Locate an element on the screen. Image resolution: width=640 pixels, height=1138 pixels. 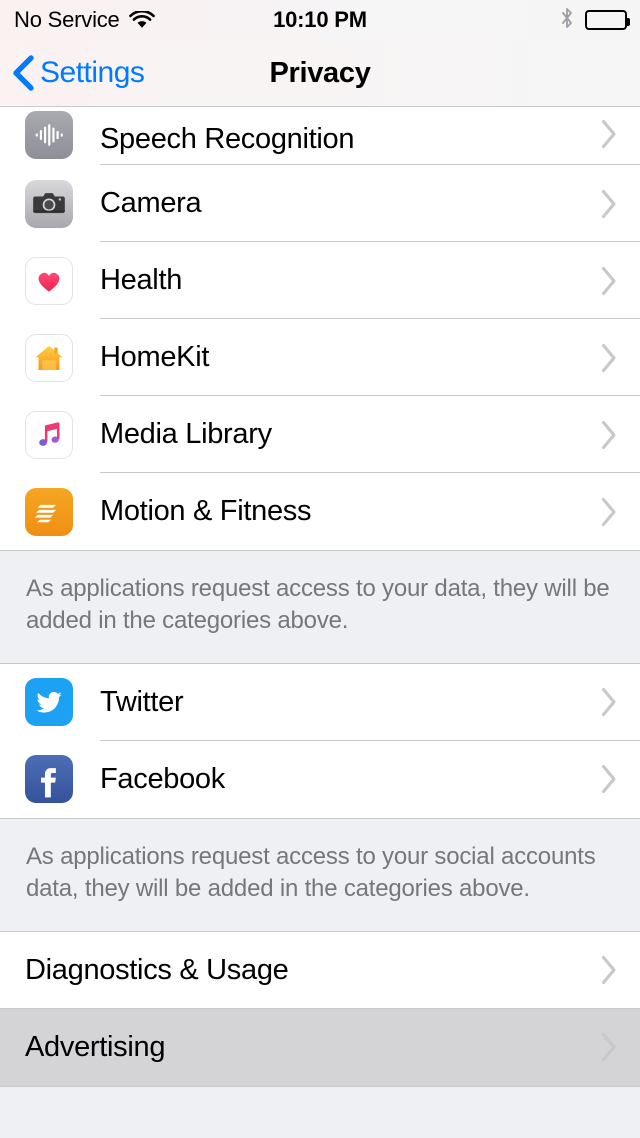
settings-row-label: Twitter is located at coordinates (142, 701).